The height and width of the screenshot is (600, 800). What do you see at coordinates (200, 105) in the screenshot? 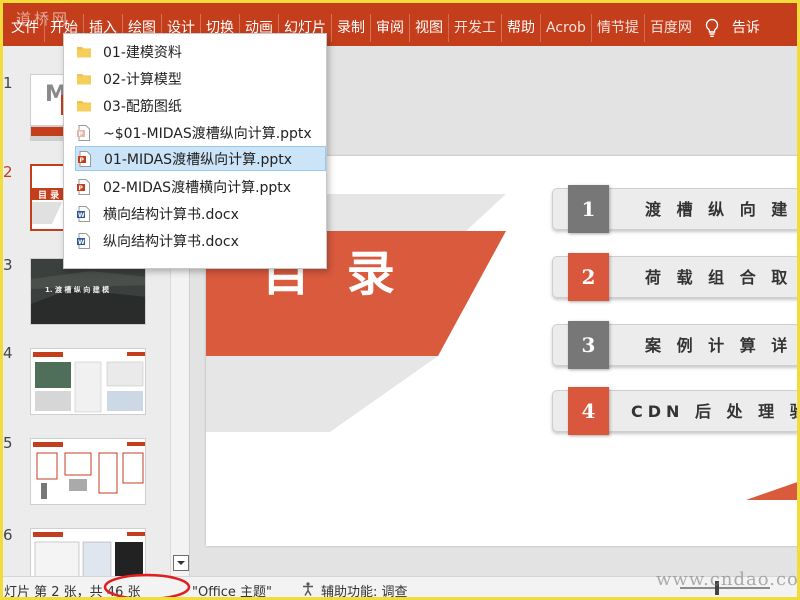
I see `list-item-folder: 03-配筋图纸` at bounding box center [200, 105].